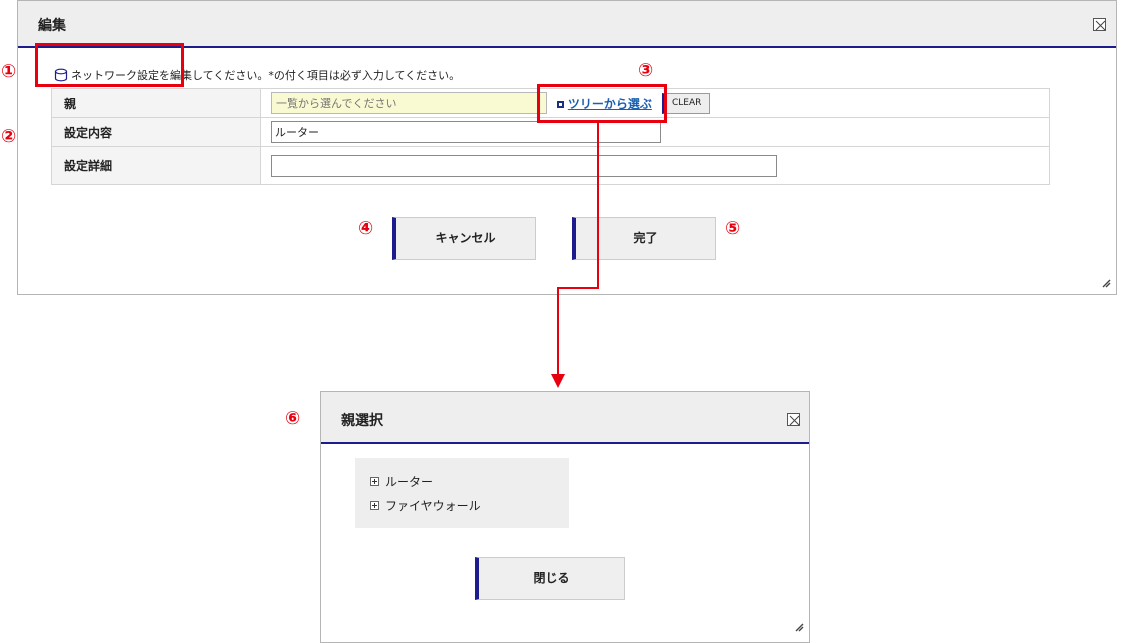 This screenshot has height=643, width=1127. I want to click on edit-dialog-title: 編集, so click(52, 26).